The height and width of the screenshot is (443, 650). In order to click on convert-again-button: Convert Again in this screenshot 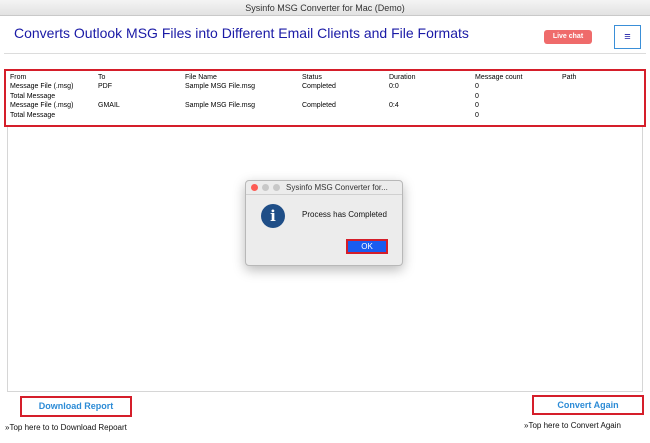, I will do `click(588, 405)`.